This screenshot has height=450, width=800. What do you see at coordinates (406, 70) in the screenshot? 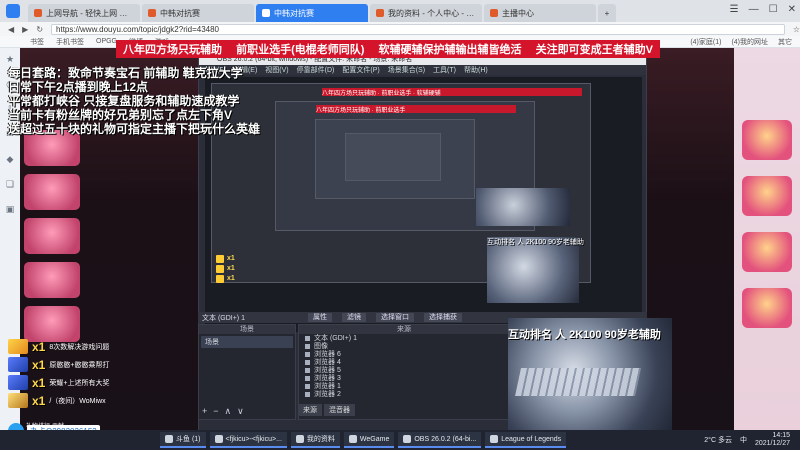
I see `obs-menu-item: 场景集合(S)` at bounding box center [406, 70].